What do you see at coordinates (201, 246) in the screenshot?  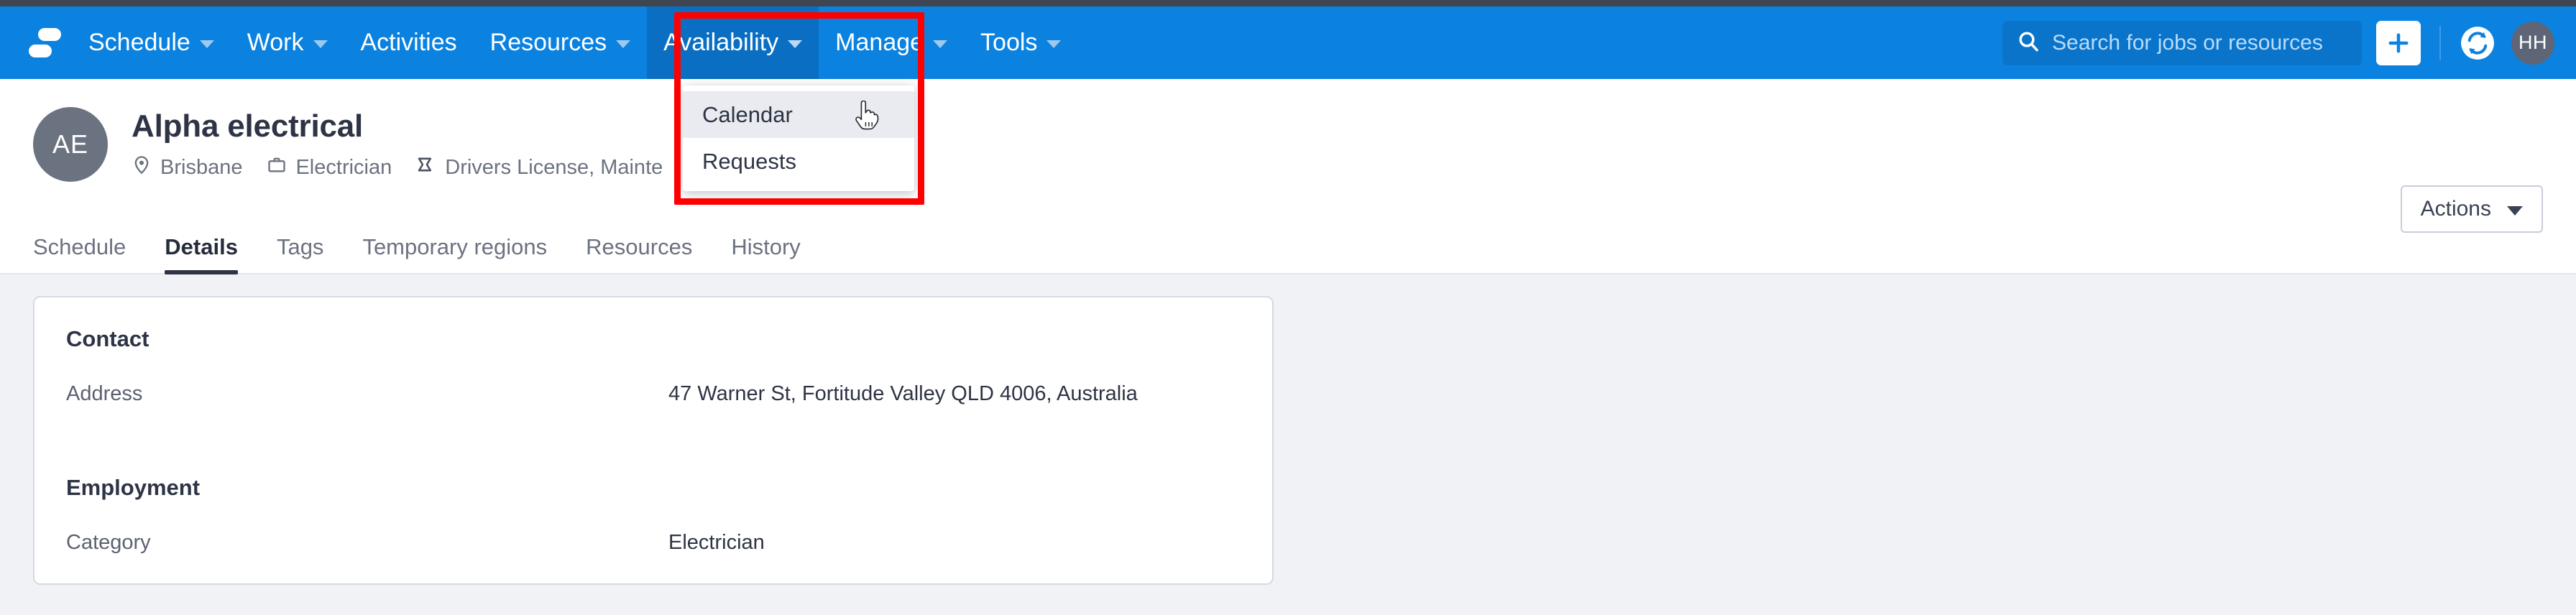 I see `tab-label: Details` at bounding box center [201, 246].